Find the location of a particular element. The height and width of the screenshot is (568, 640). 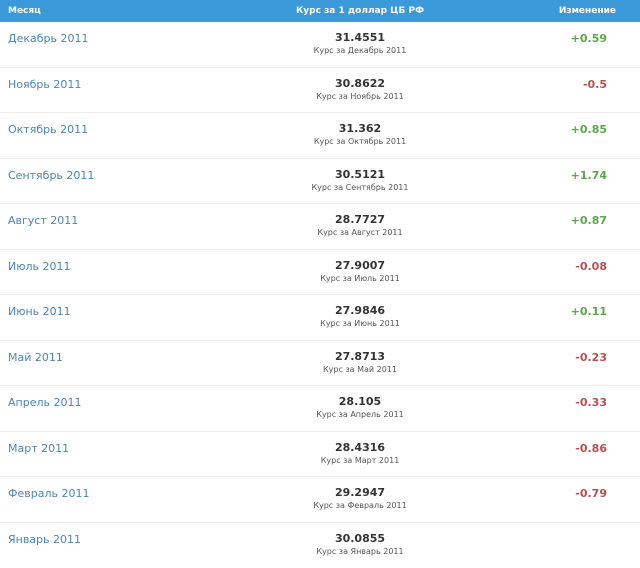

rate-caption: Курс за Август 2011 is located at coordinates (320, 233).